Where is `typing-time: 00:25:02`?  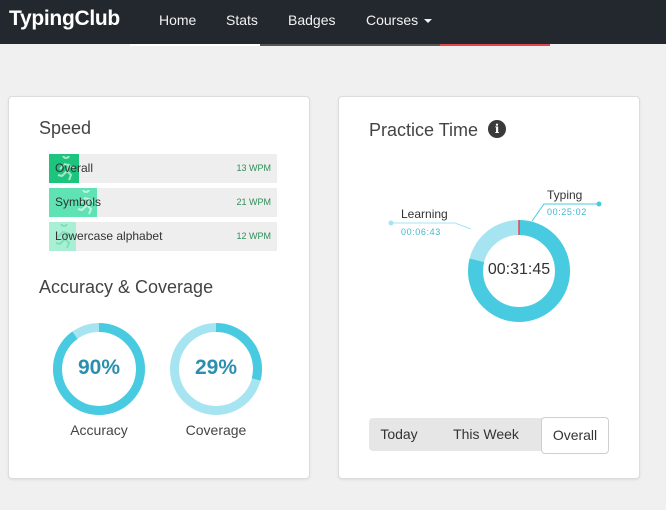 typing-time: 00:25:02 is located at coordinates (567, 212).